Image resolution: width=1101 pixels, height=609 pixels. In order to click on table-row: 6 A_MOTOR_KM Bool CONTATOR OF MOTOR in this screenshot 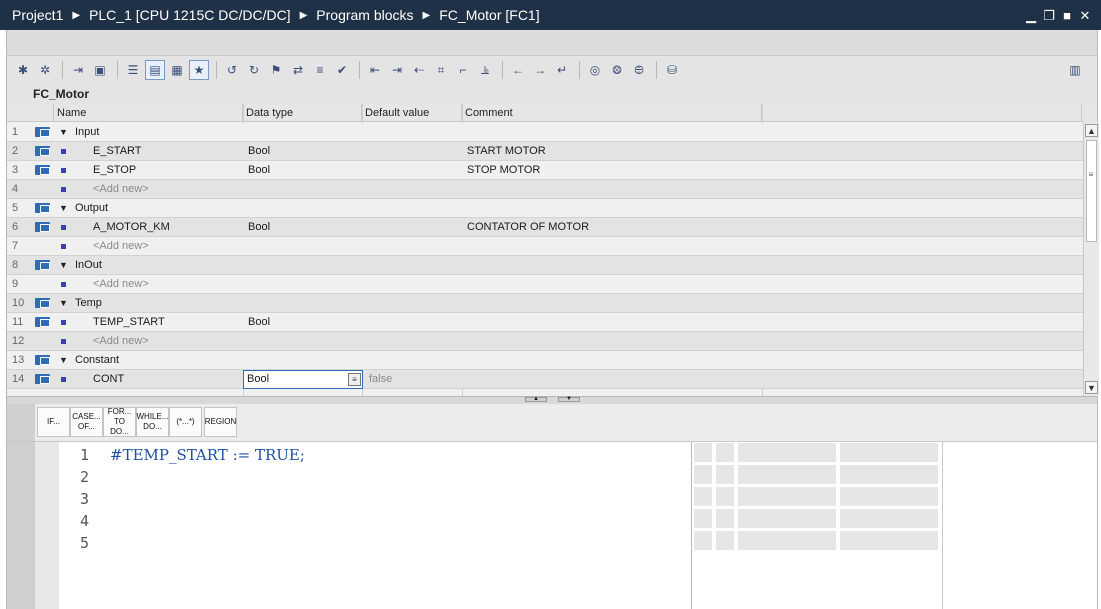, I will do `click(545, 227)`.